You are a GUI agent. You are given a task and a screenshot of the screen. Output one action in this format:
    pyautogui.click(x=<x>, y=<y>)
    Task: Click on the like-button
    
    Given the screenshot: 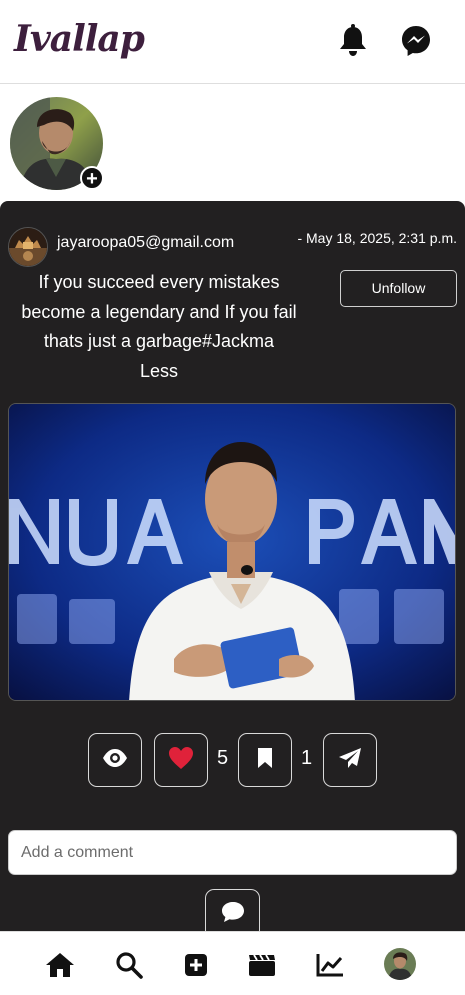 What is the action you would take?
    pyautogui.click(x=181, y=760)
    